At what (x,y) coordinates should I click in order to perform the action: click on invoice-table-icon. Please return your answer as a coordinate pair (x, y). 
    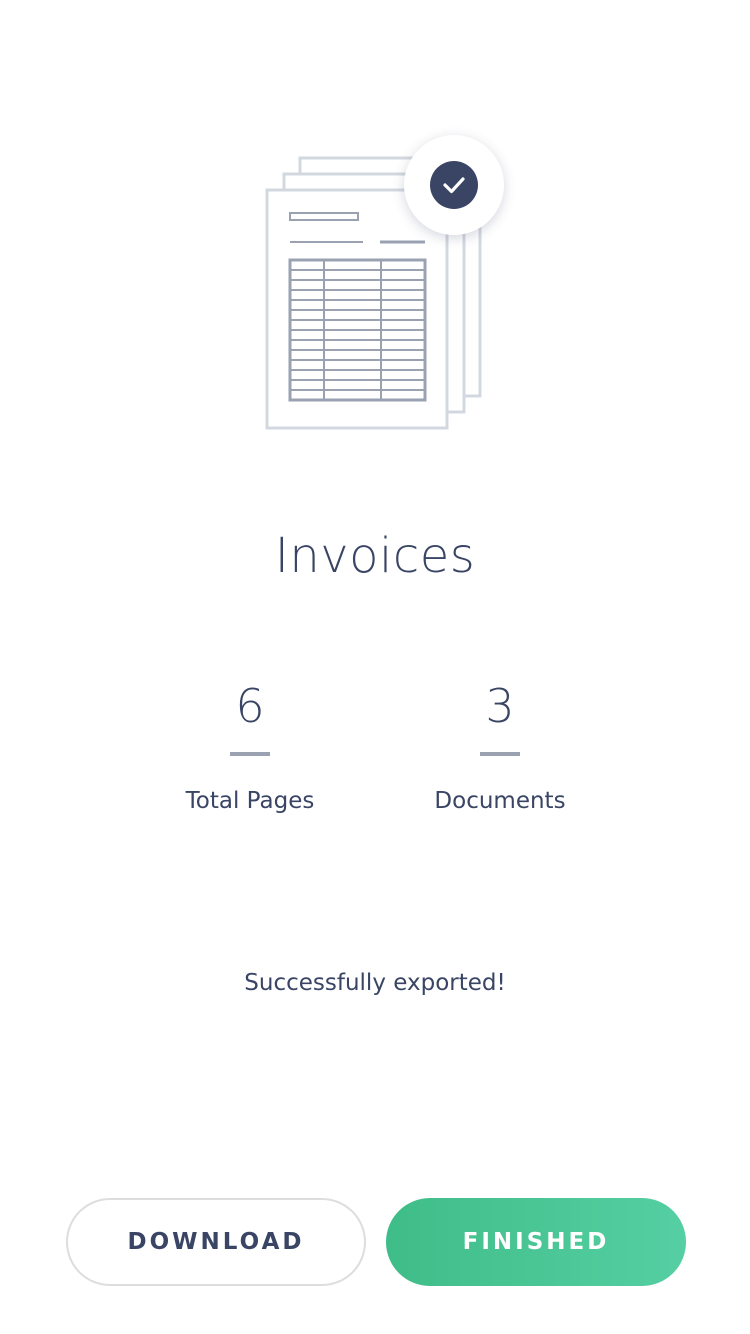
    Looking at the image, I should click on (357, 330).